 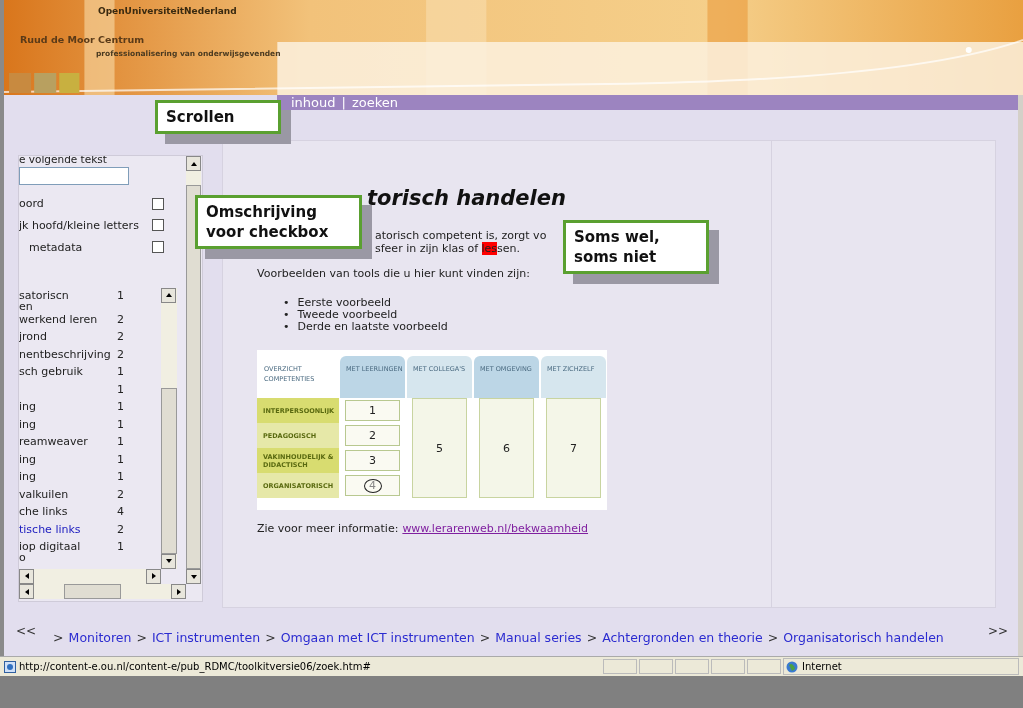 I want to click on result-name: jrond, so click(x=68, y=336).